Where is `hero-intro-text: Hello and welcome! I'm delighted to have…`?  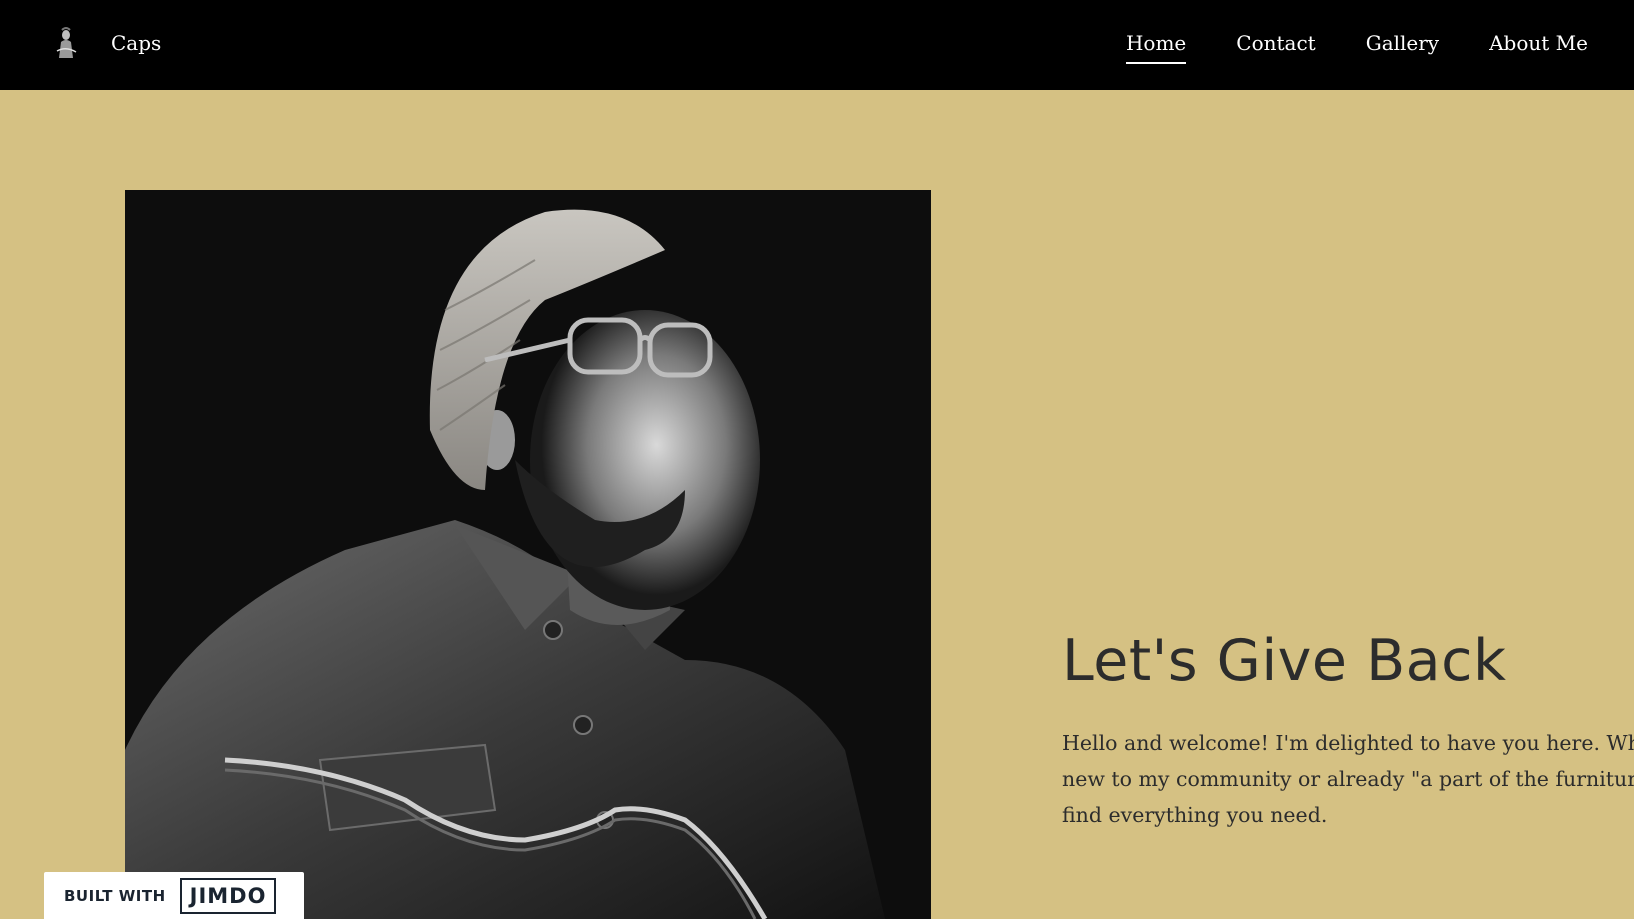
hero-intro-text: Hello and welcome! I'm delighted to have… is located at coordinates (1348, 779).